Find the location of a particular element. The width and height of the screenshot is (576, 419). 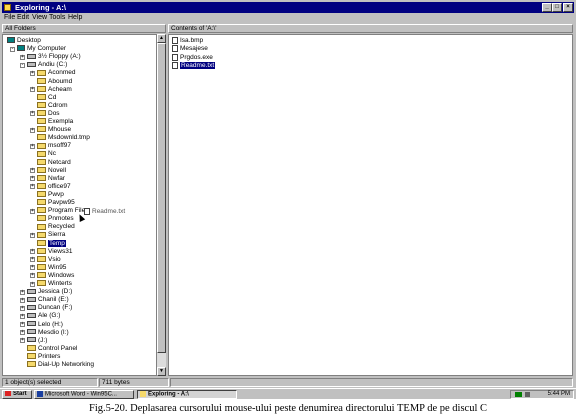

tree-item: office97 is located at coordinates (54, 187).